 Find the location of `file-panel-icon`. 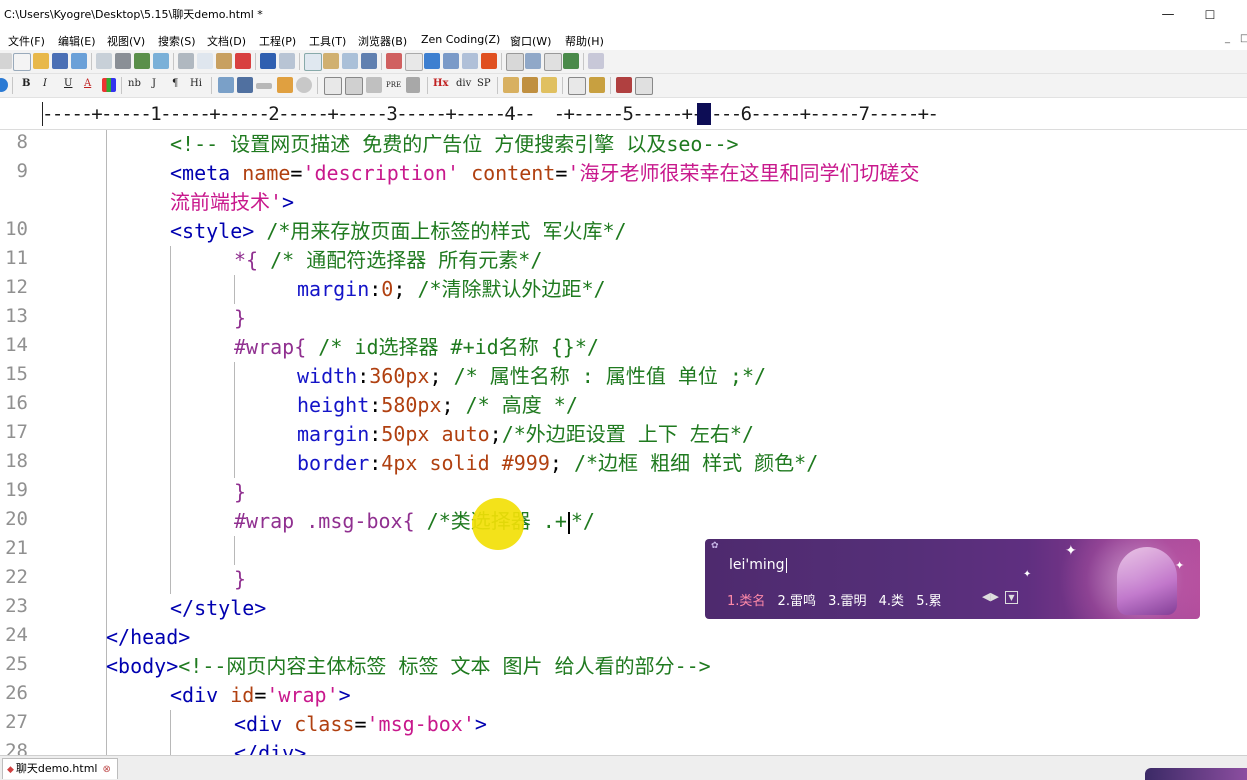

file-panel-icon is located at coordinates (515, 62).